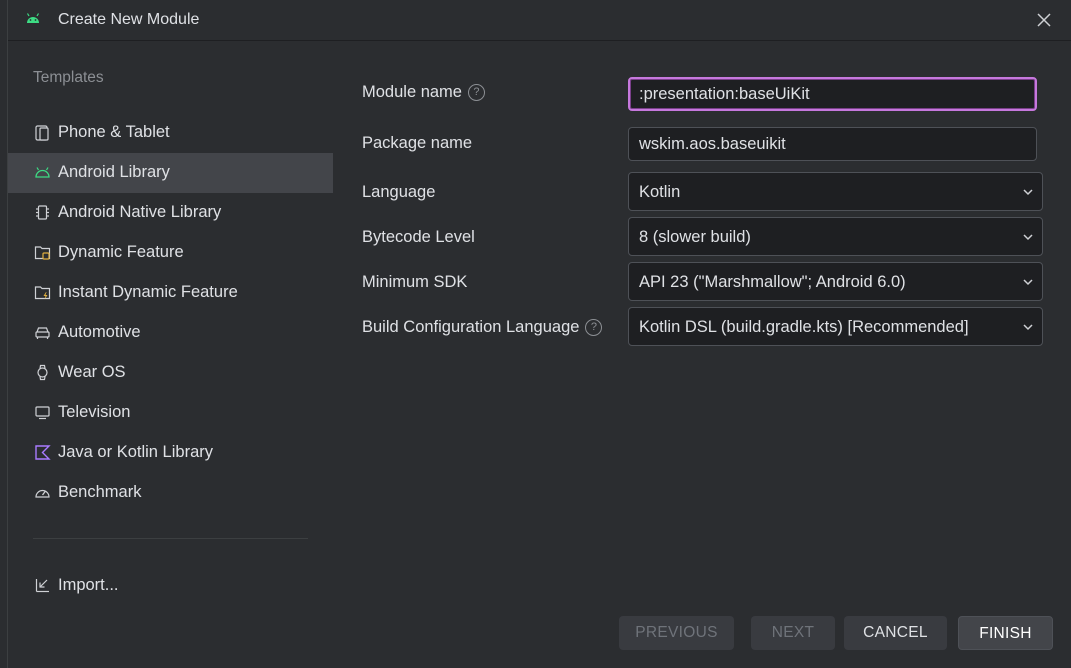 Image resolution: width=1071 pixels, height=668 pixels. What do you see at coordinates (42, 586) in the screenshot?
I see `import-icon` at bounding box center [42, 586].